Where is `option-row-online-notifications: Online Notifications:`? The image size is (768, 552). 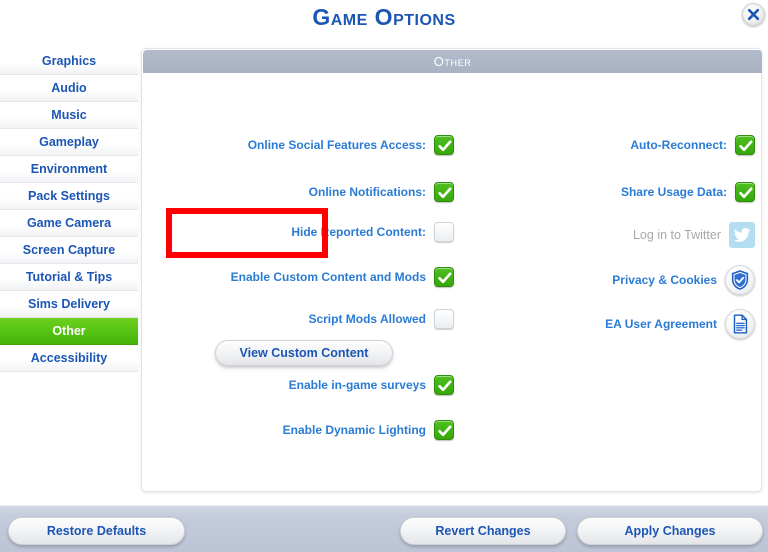 option-row-online-notifications: Online Notifications: is located at coordinates (304, 192).